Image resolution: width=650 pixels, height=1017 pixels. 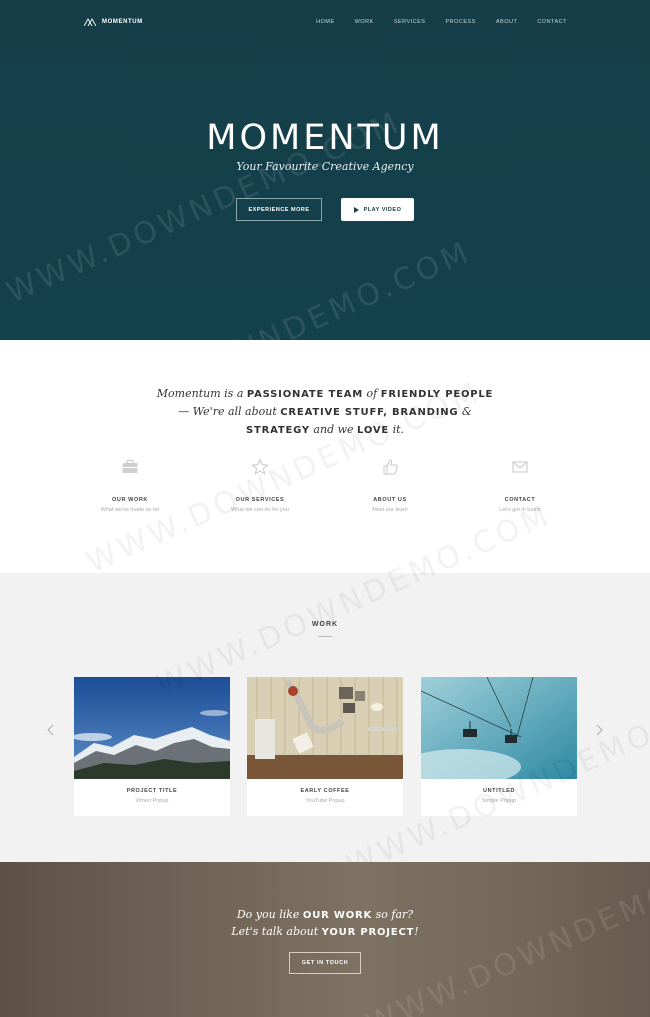 I want to click on nav-services: SERVICES, so click(x=410, y=22).